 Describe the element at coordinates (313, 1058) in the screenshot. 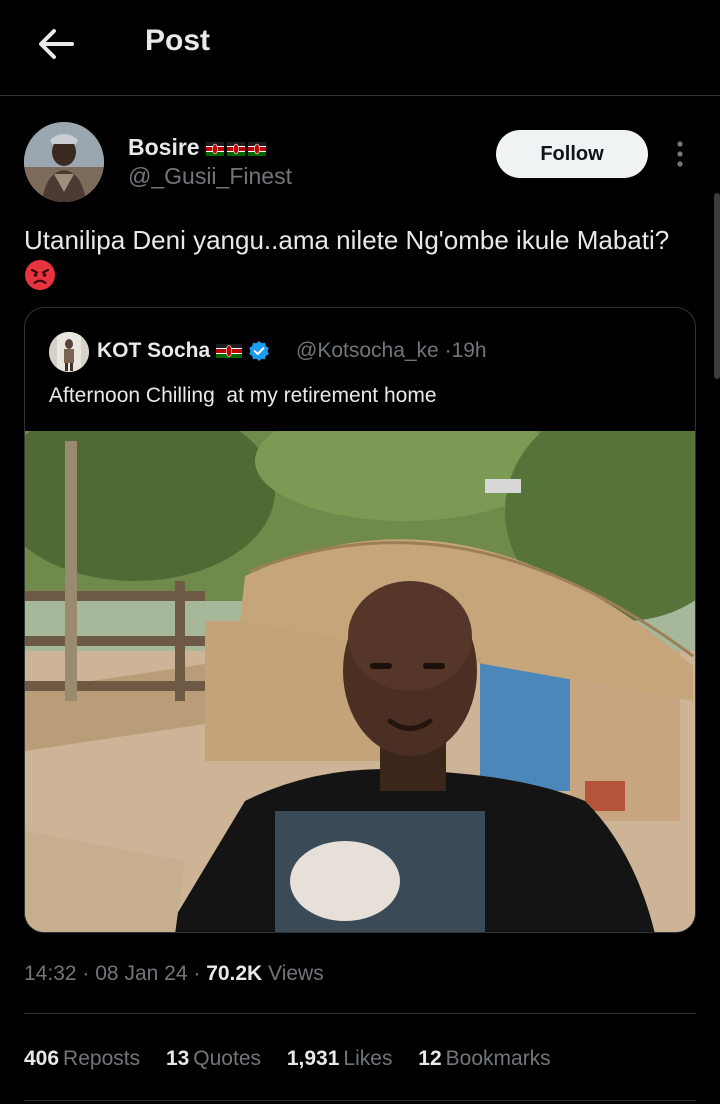

I see `likes-count: 1,931` at that location.